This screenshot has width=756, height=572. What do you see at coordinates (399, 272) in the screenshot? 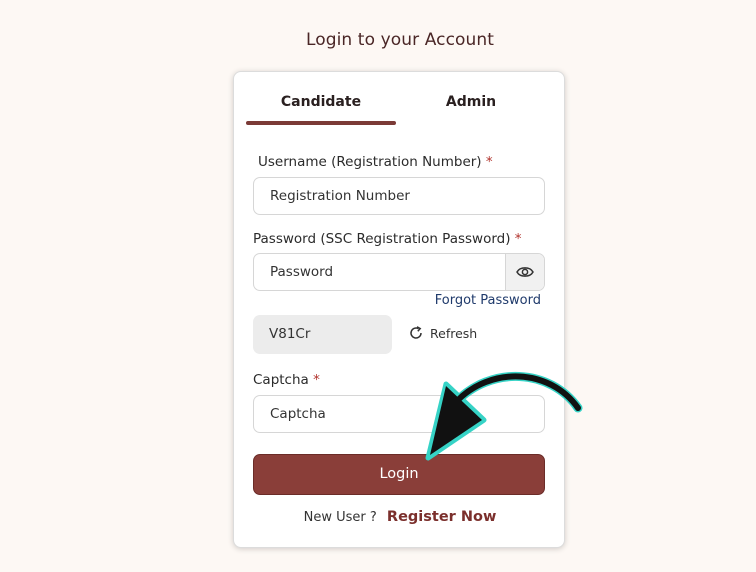
I see `password-field: Password` at bounding box center [399, 272].